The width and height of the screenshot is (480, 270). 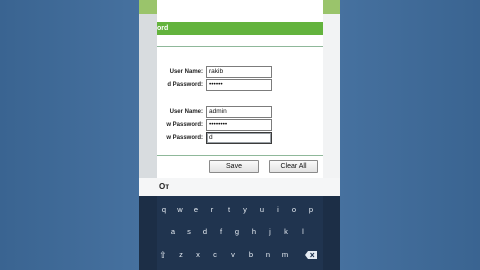 What do you see at coordinates (331, 233) in the screenshot?
I see `keyboard-edge-right` at bounding box center [331, 233].